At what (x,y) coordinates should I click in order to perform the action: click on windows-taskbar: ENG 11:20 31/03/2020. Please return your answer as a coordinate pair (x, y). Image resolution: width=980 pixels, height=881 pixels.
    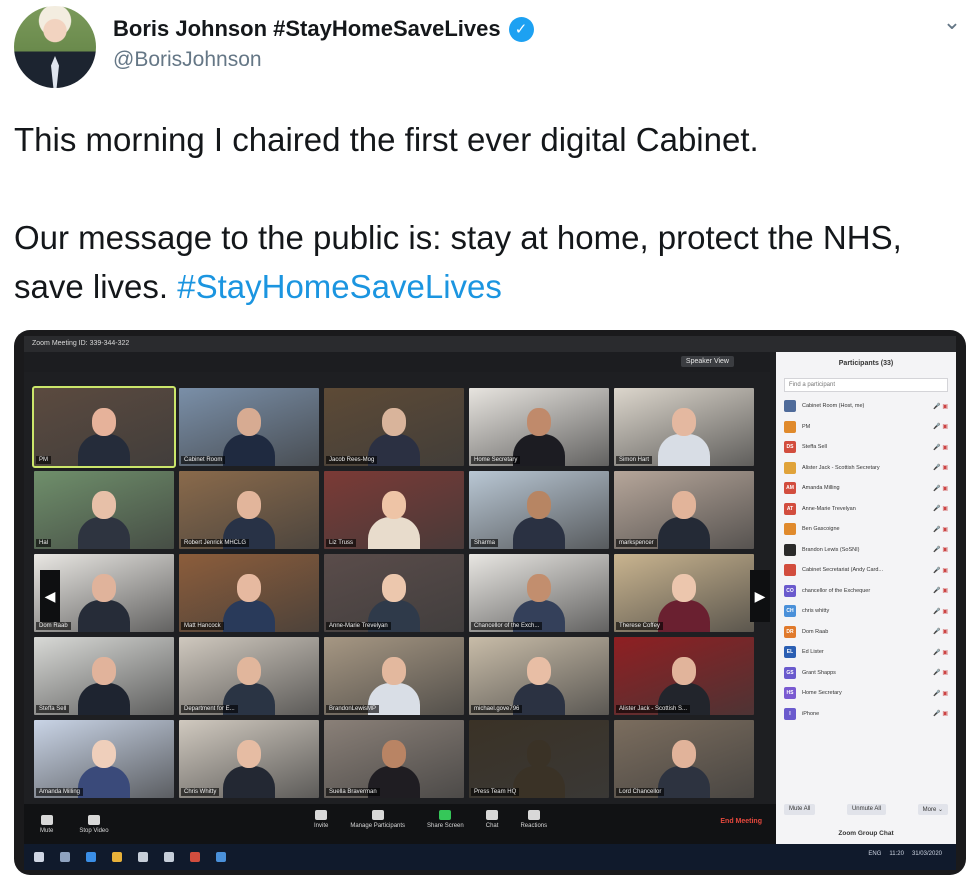
    Looking at the image, I should click on (490, 857).